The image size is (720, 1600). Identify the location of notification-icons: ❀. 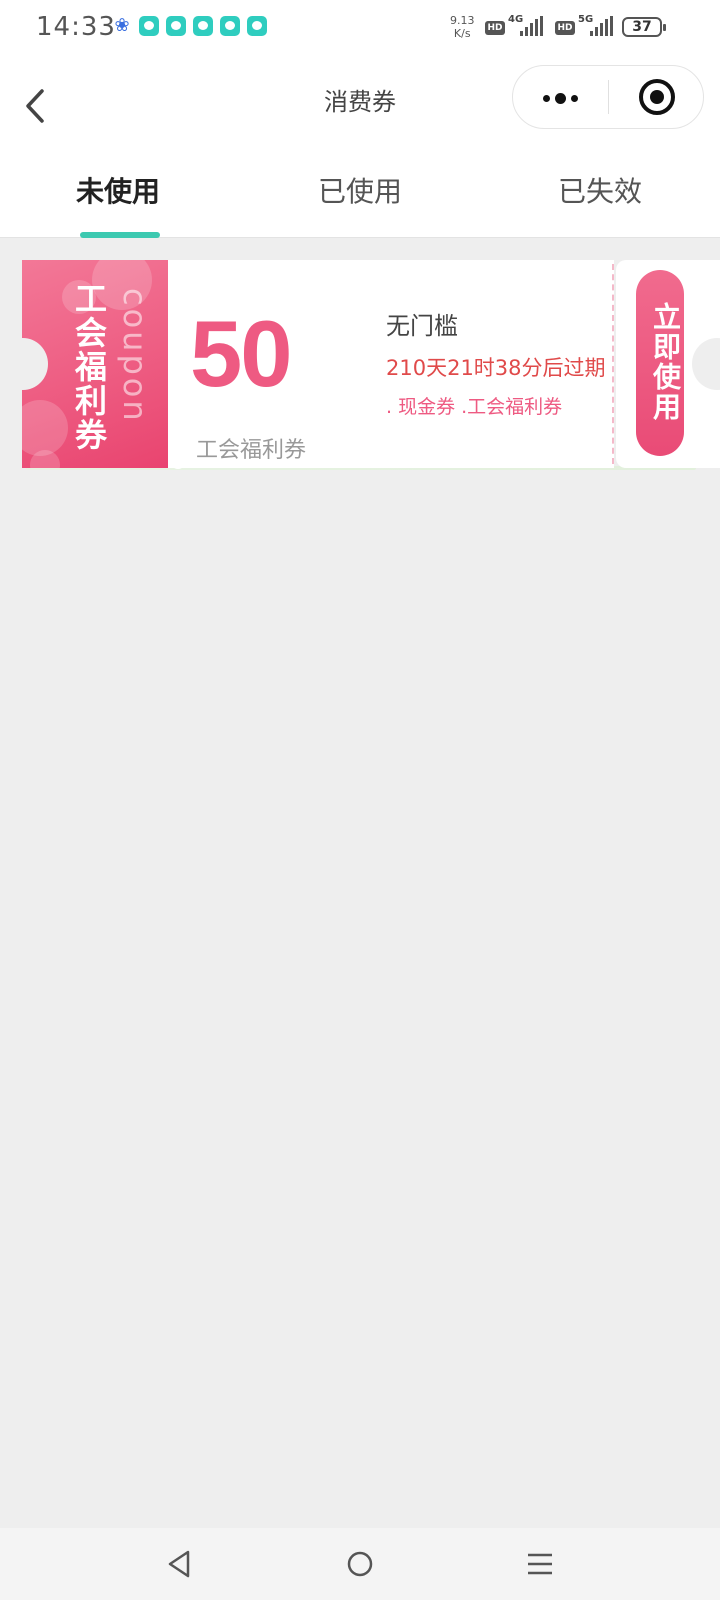
(189, 26).